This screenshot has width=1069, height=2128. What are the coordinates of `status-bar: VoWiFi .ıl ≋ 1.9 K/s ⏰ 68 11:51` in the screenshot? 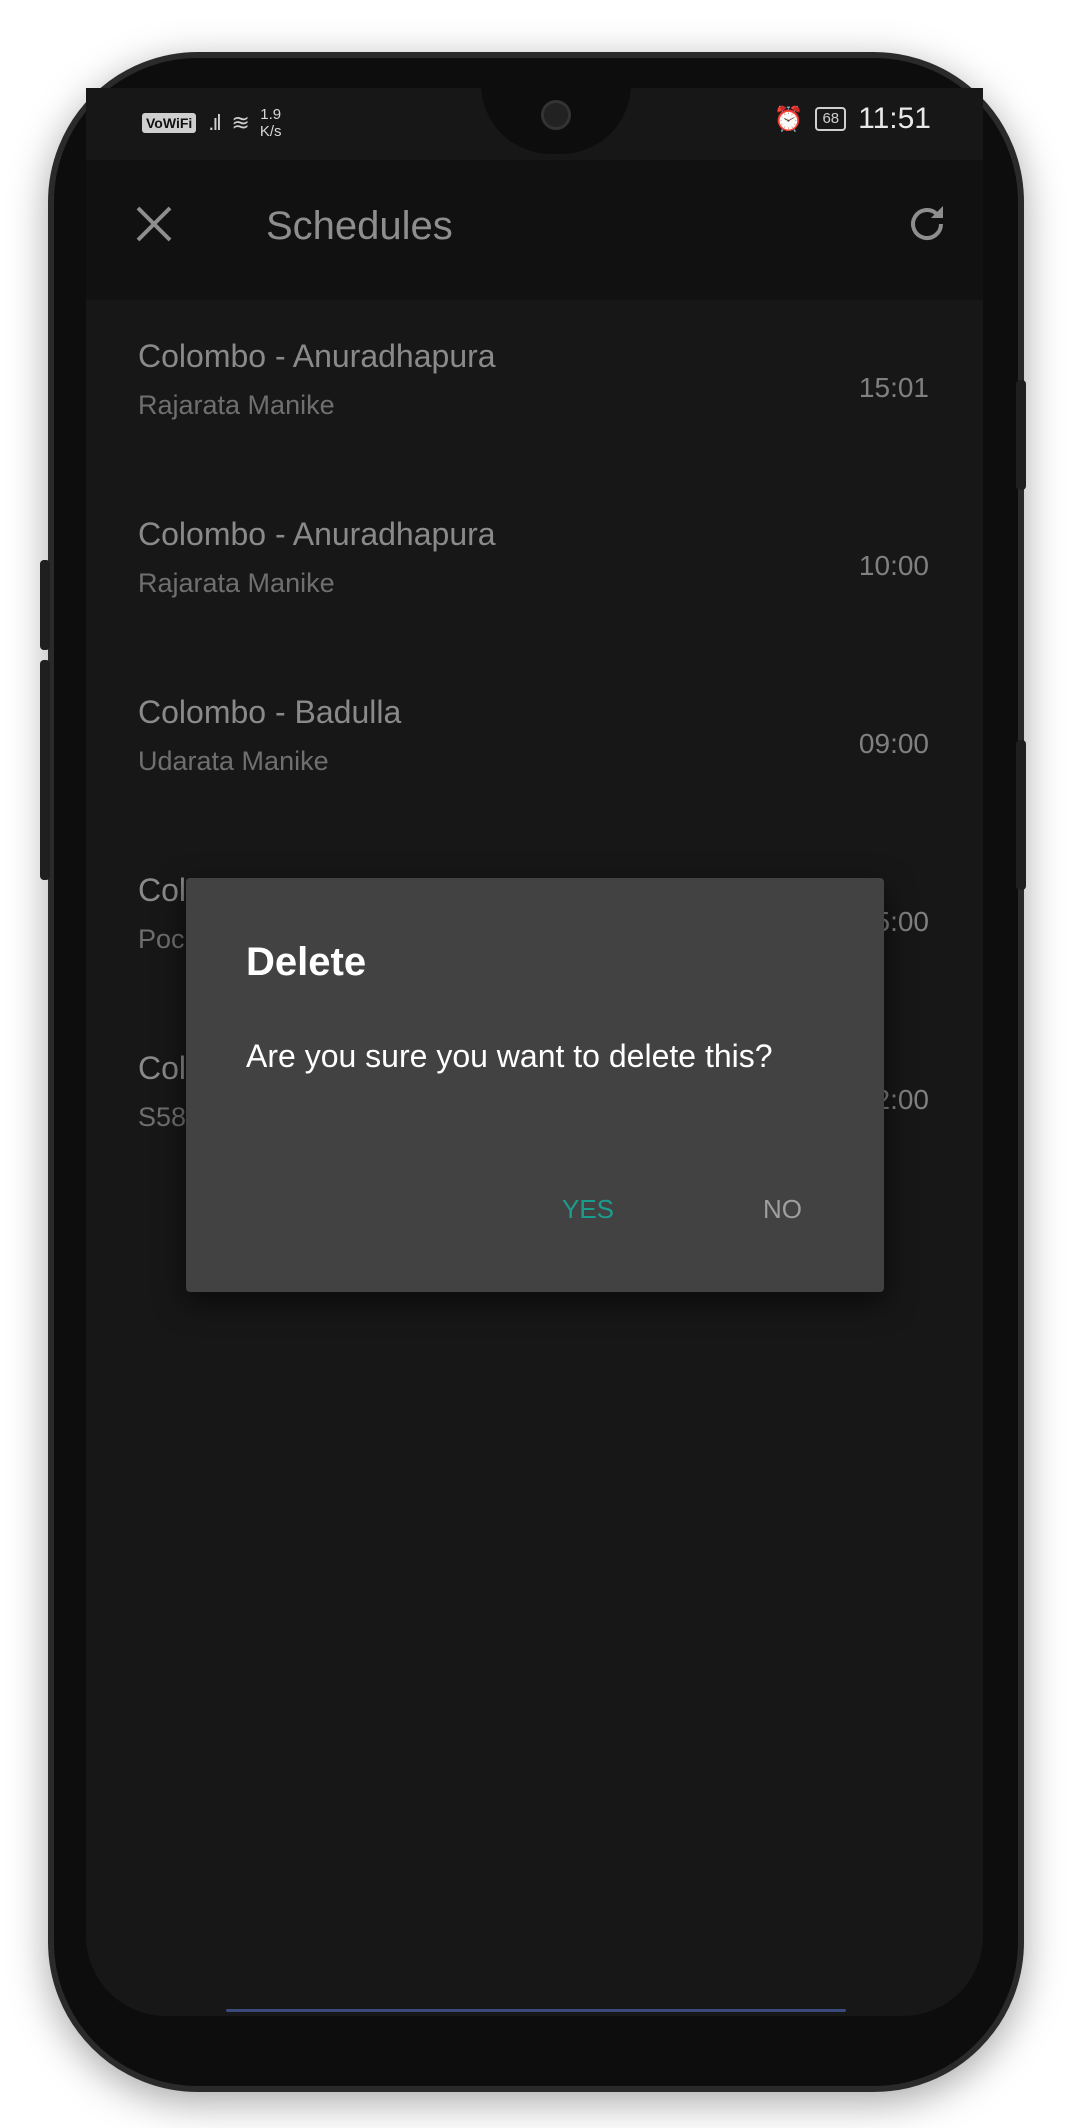 It's located at (534, 124).